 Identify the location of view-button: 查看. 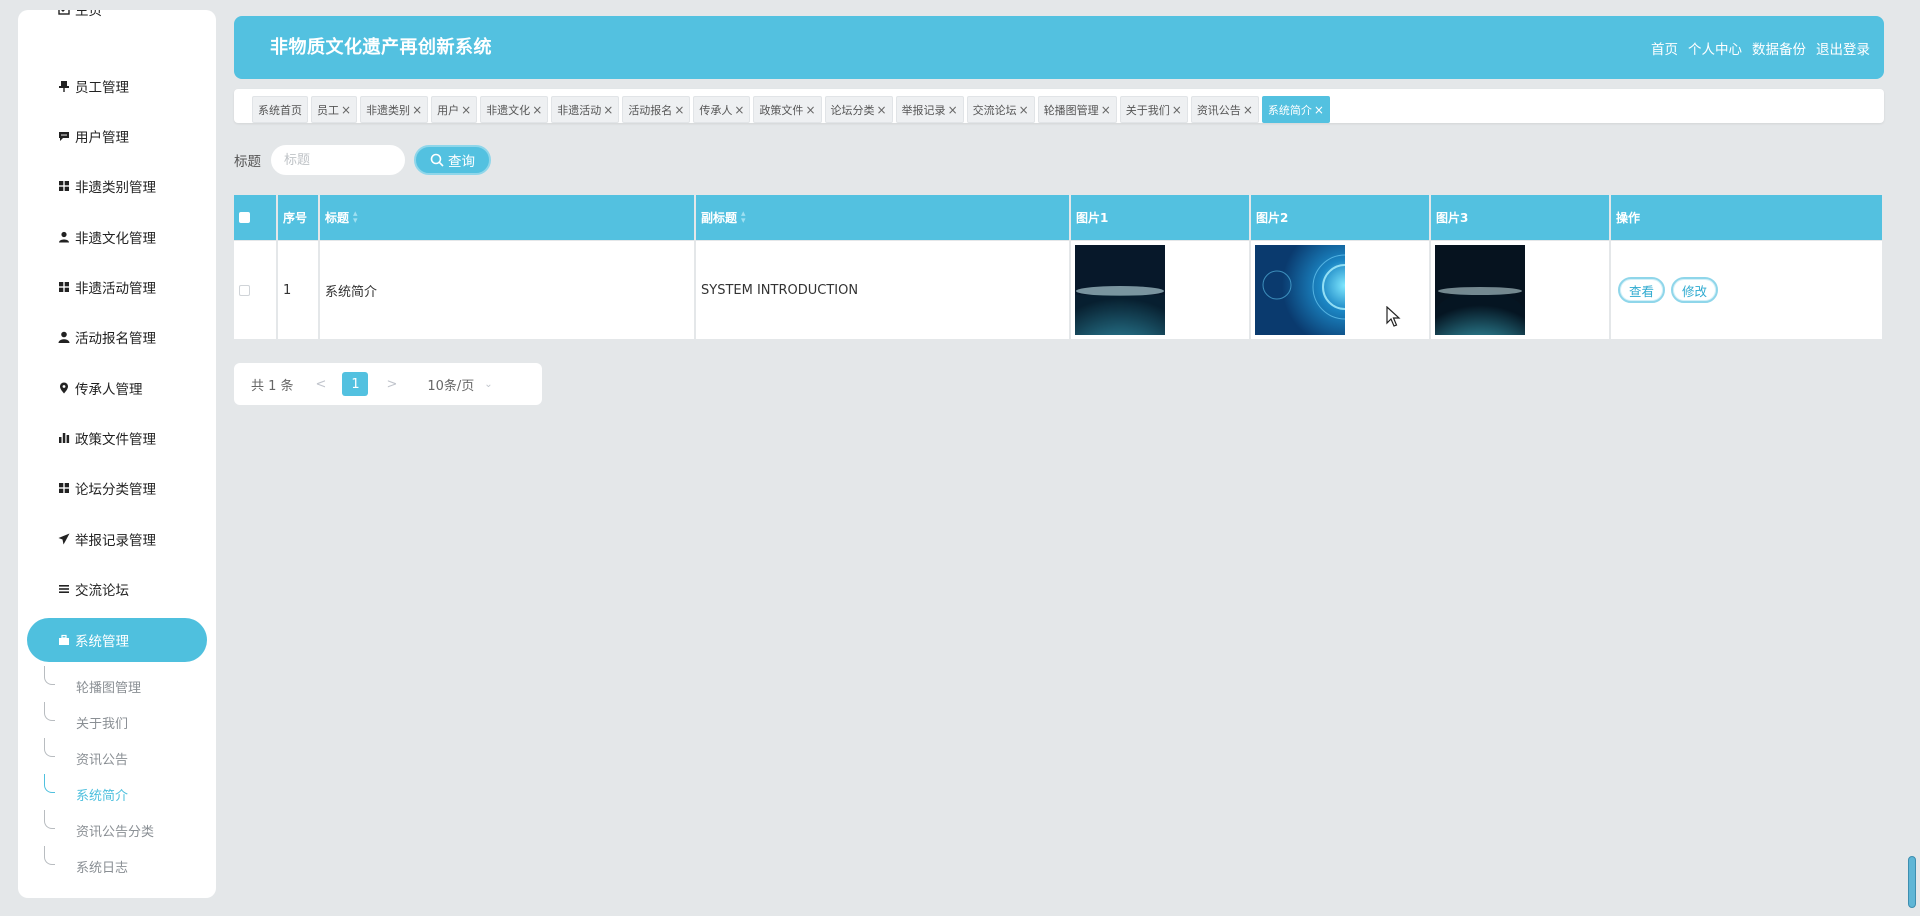
(1642, 290).